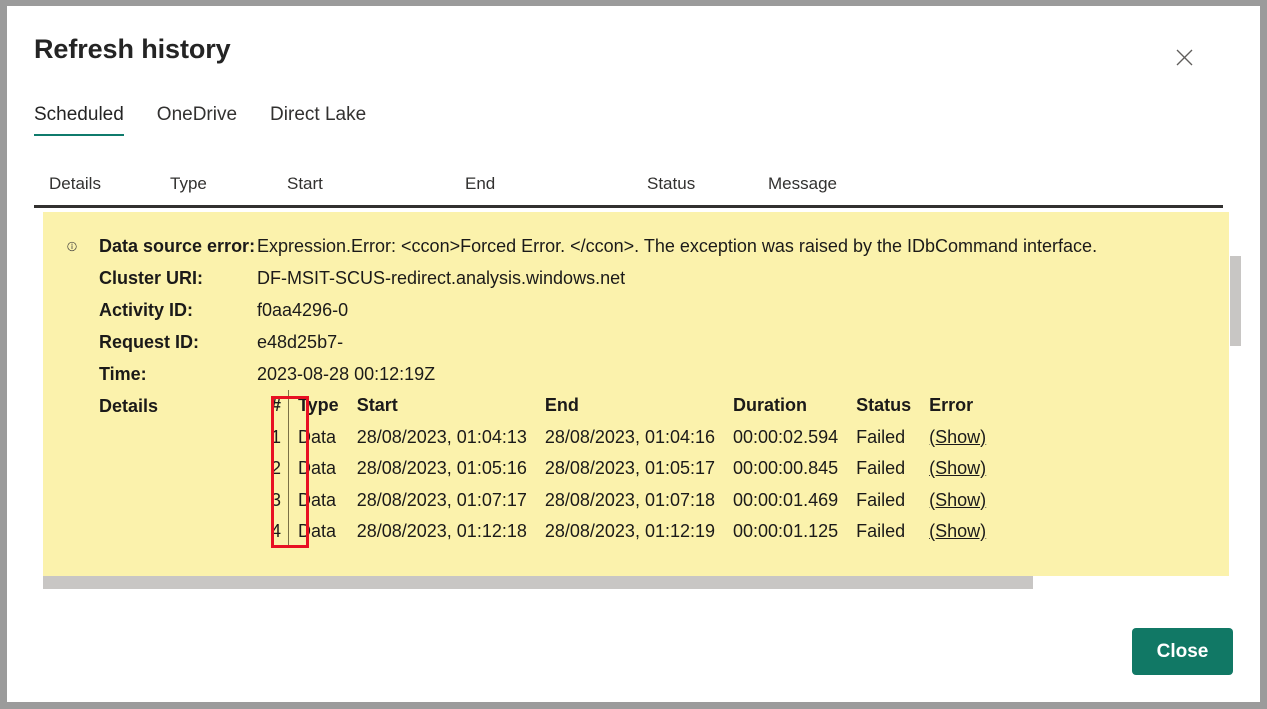 The image size is (1267, 709). Describe the element at coordinates (802, 183) in the screenshot. I see `column-header-message: Message` at that location.